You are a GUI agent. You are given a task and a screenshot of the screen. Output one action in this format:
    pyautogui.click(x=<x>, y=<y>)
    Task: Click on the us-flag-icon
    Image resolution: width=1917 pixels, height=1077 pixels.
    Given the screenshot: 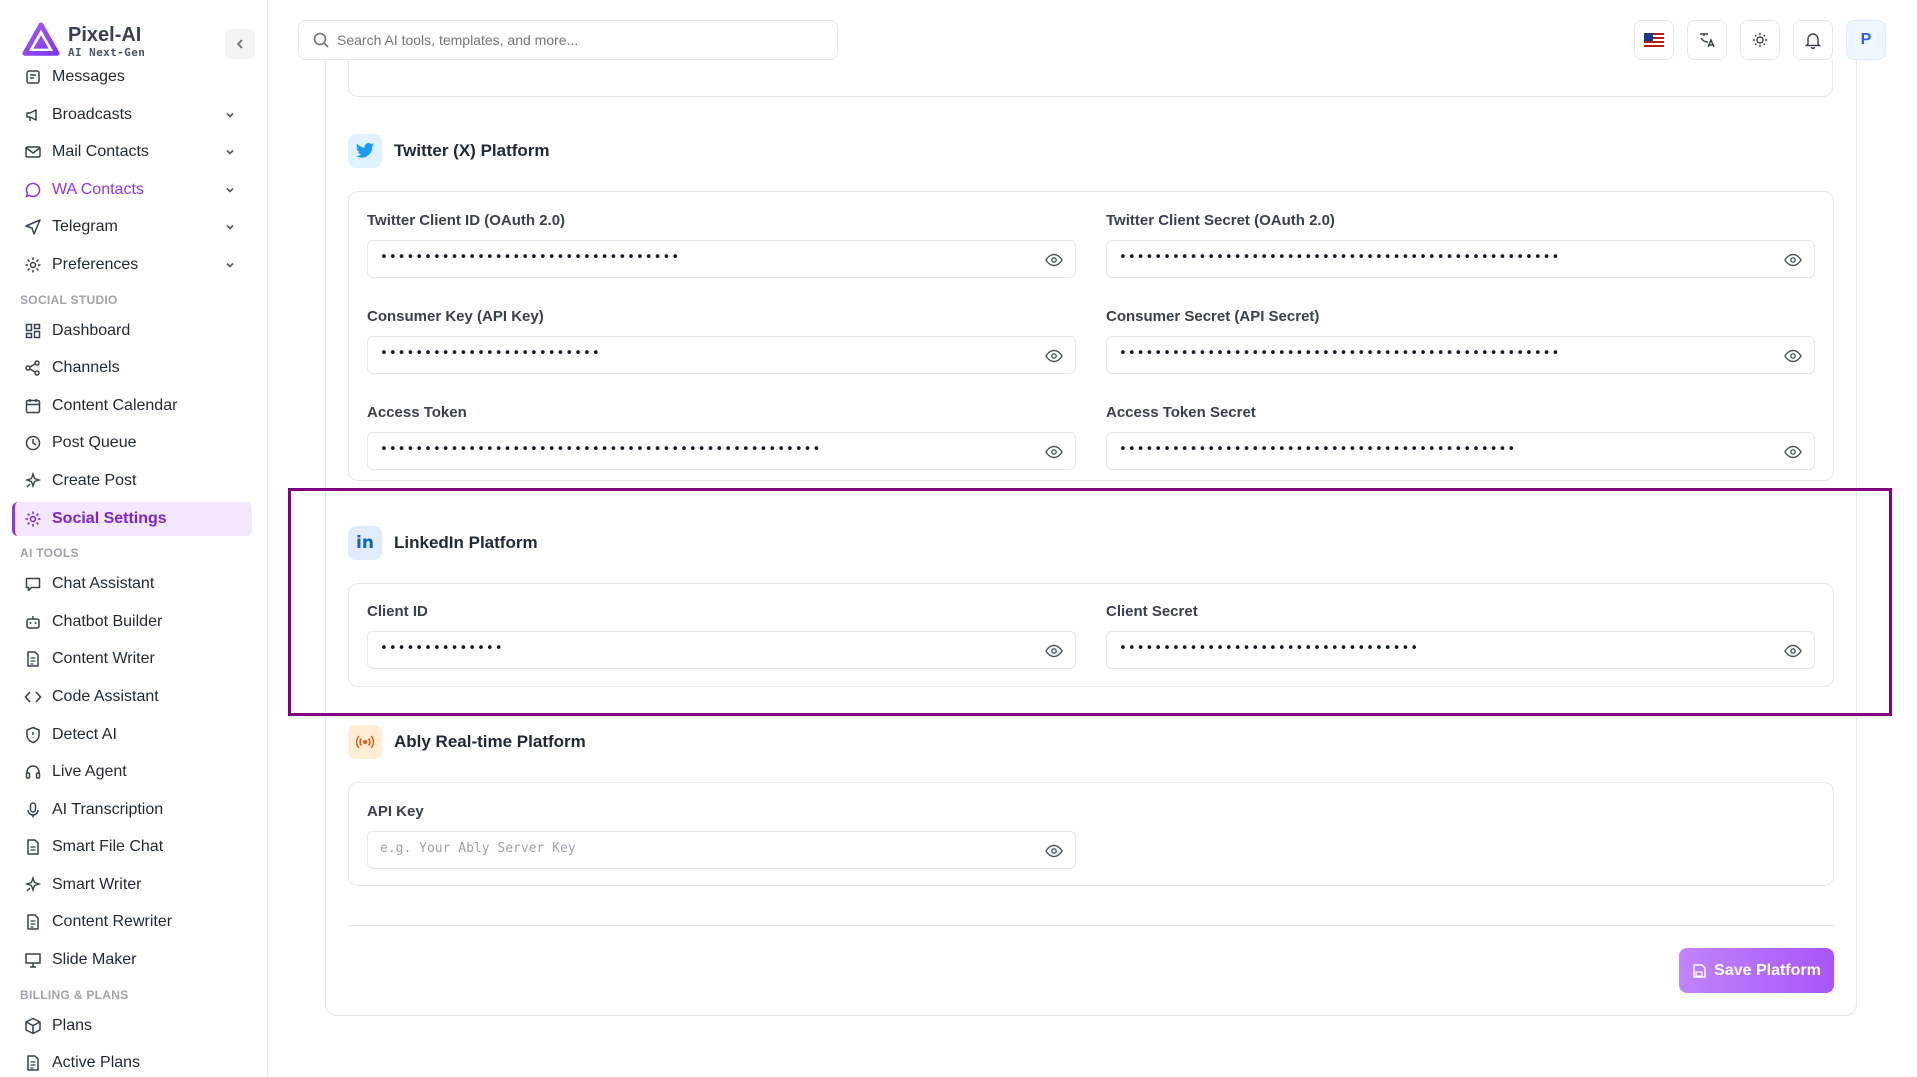 What is the action you would take?
    pyautogui.click(x=1654, y=40)
    